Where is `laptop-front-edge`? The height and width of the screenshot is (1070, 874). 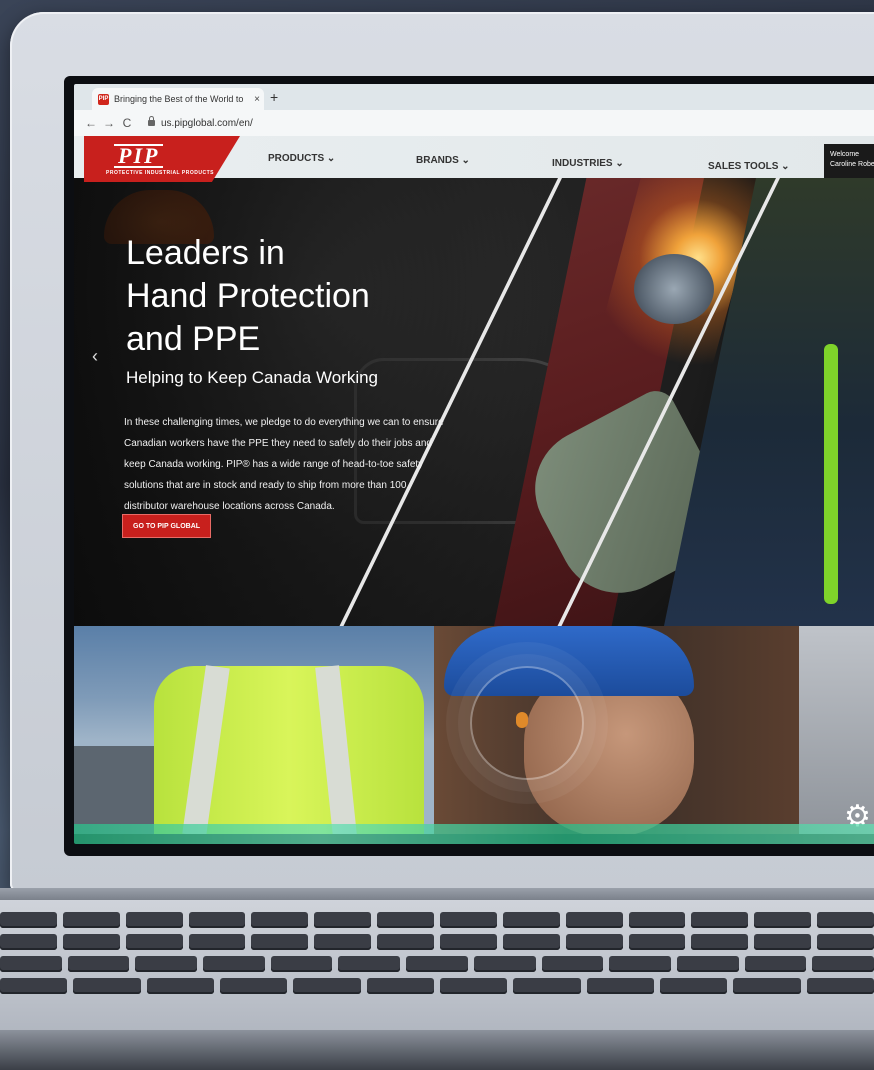
laptop-front-edge is located at coordinates (437, 1050).